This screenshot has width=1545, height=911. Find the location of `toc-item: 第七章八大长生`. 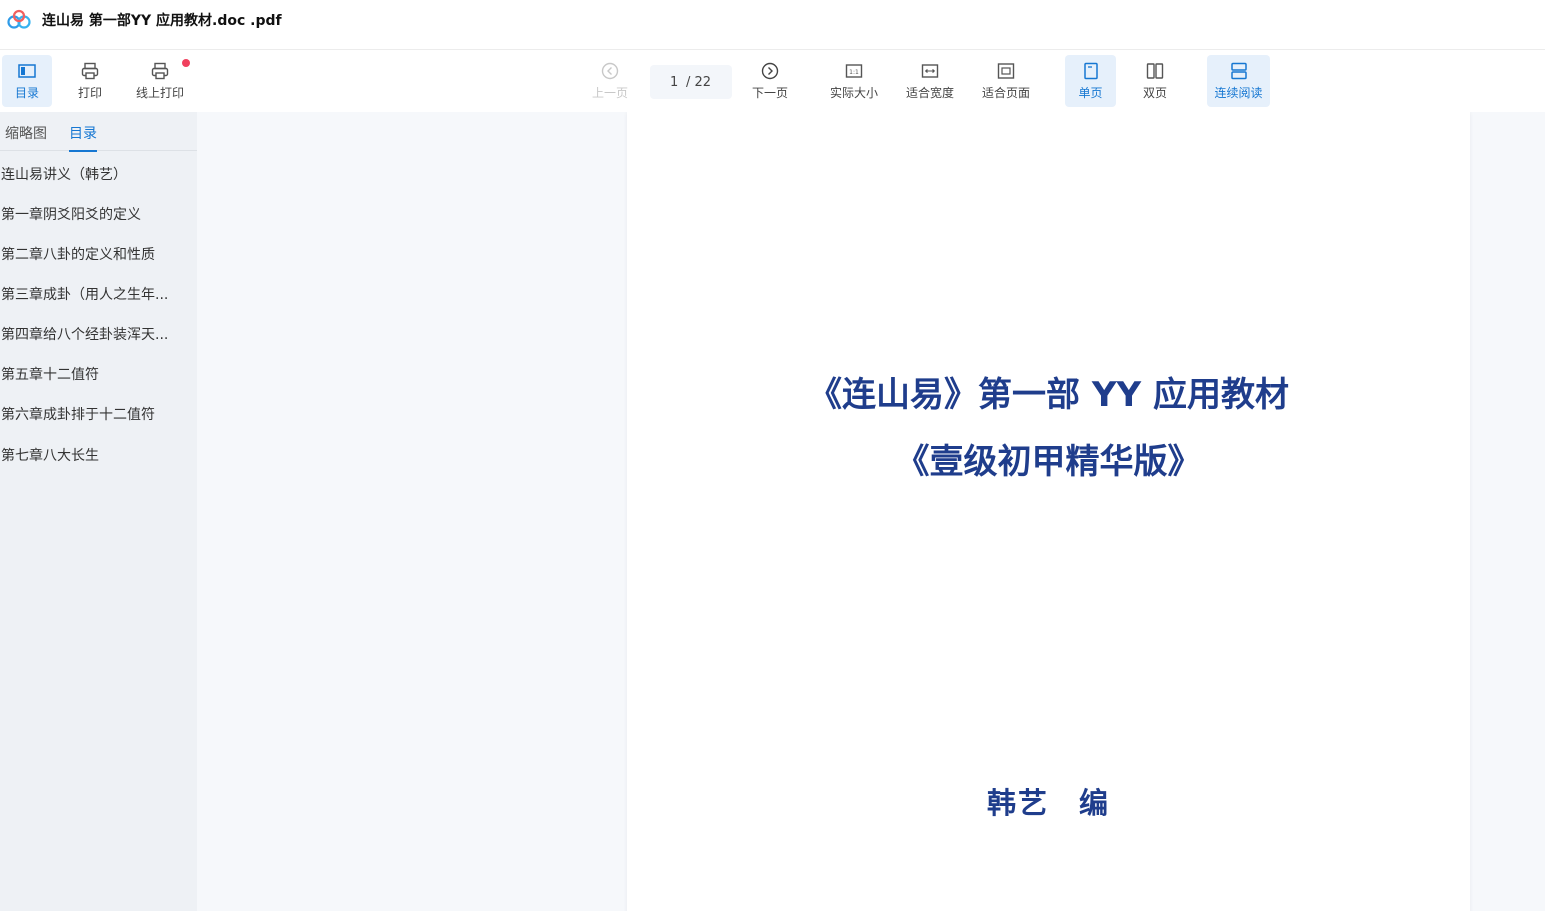

toc-item: 第七章八大长生 is located at coordinates (96, 455).